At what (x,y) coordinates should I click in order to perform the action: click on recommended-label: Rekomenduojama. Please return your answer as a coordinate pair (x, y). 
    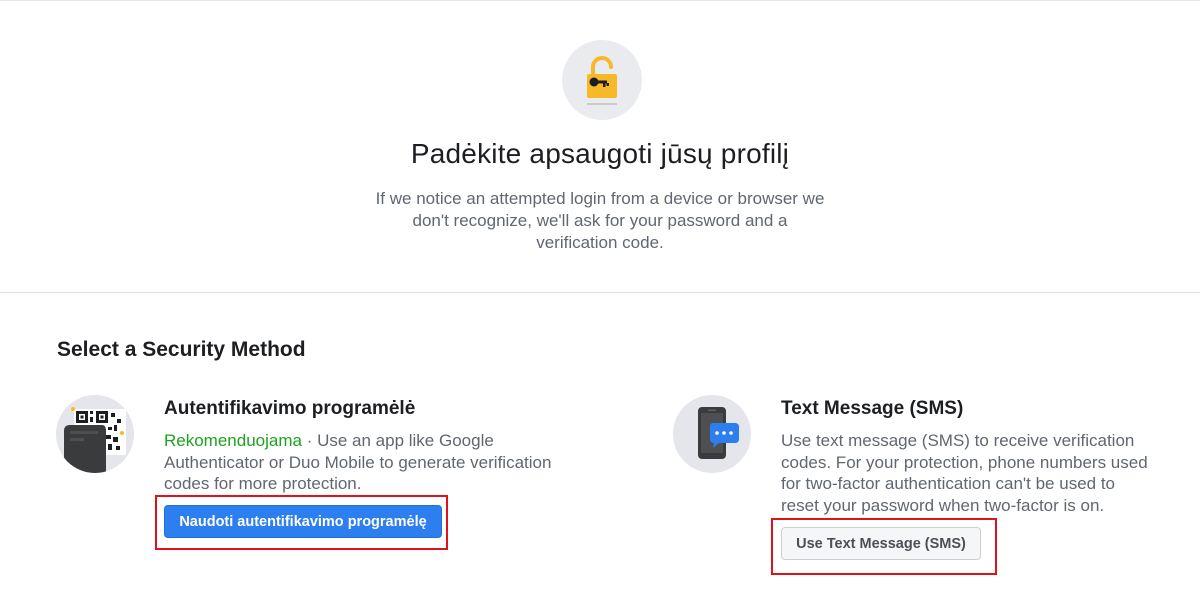
    Looking at the image, I should click on (233, 440).